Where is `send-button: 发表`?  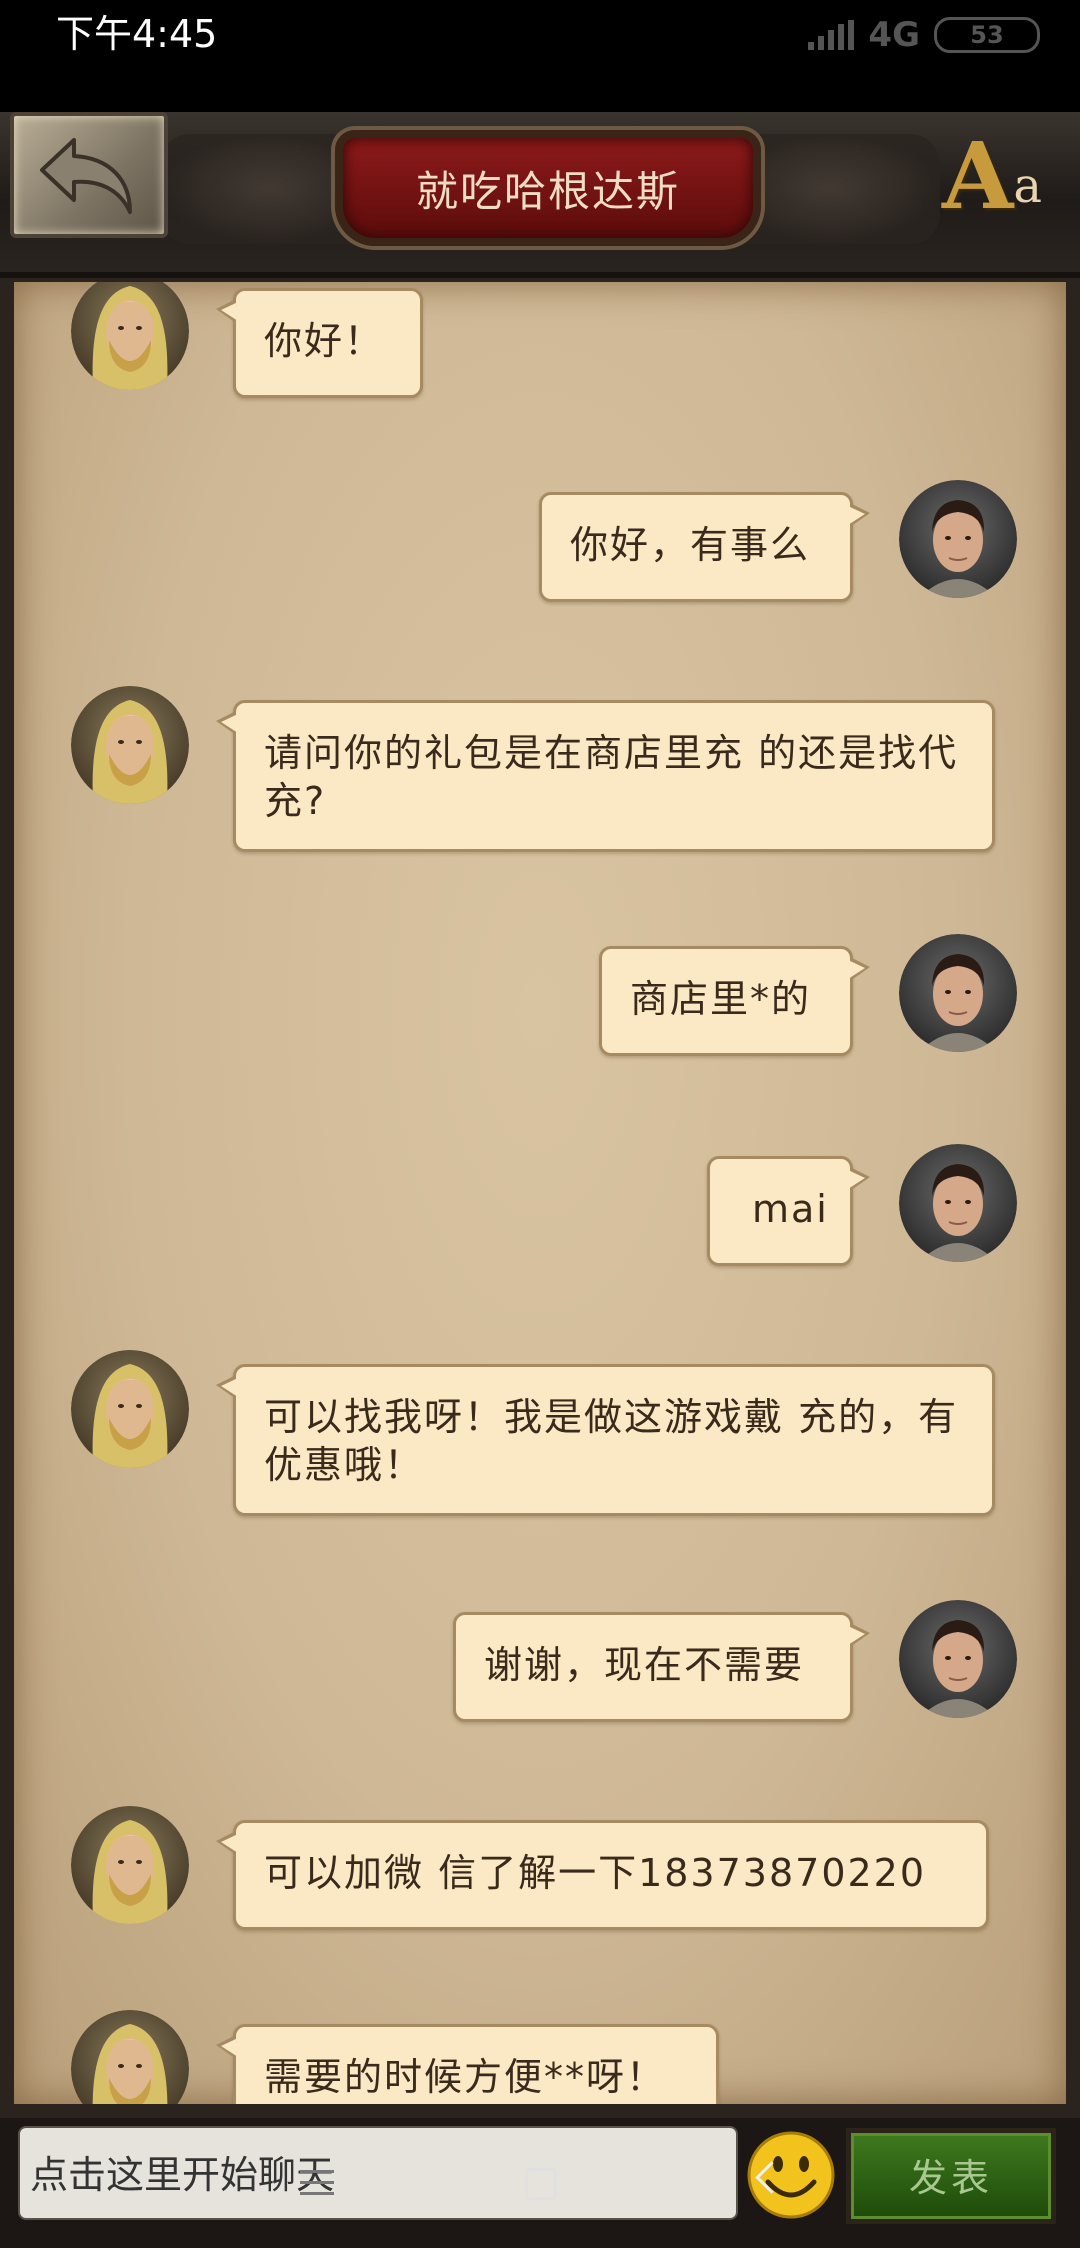
send-button: 发表 is located at coordinates (951, 2176).